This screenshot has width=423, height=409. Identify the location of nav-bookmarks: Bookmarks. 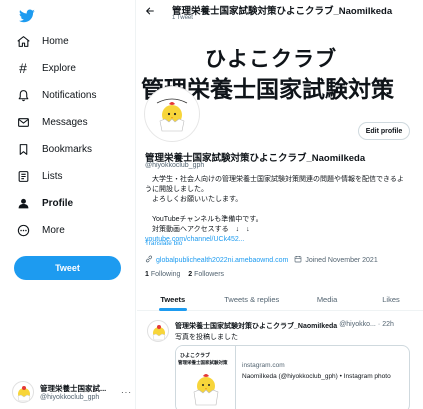
(54, 149).